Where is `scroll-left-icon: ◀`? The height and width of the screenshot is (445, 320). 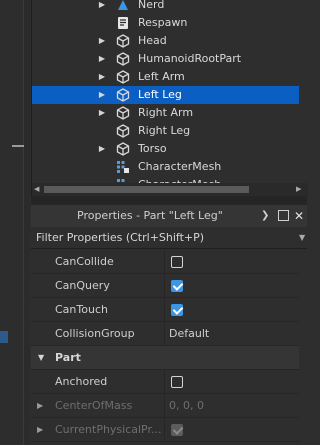 scroll-left-icon: ◀ is located at coordinates (38, 189).